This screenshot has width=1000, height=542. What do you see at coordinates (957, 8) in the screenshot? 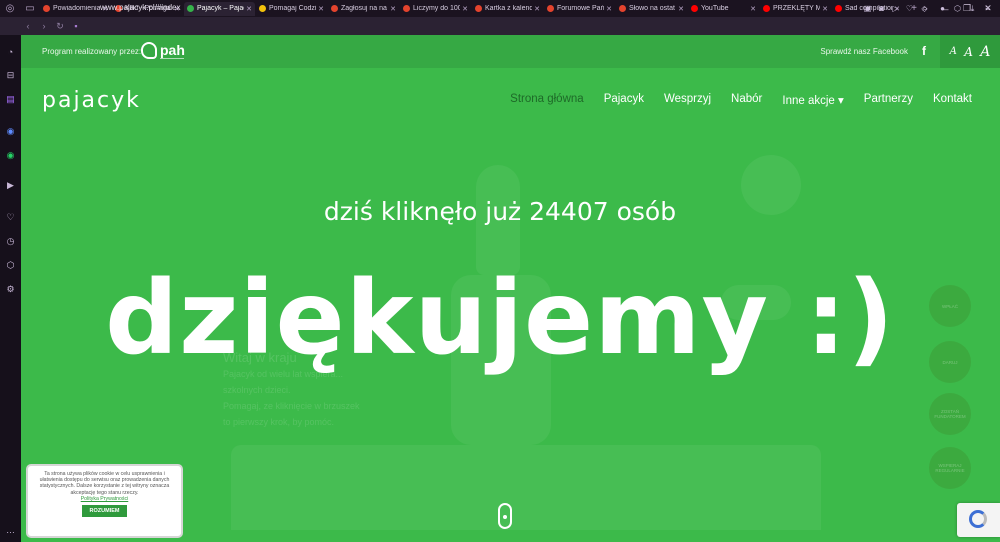
I see `cube-icon: ⬡` at bounding box center [957, 8].